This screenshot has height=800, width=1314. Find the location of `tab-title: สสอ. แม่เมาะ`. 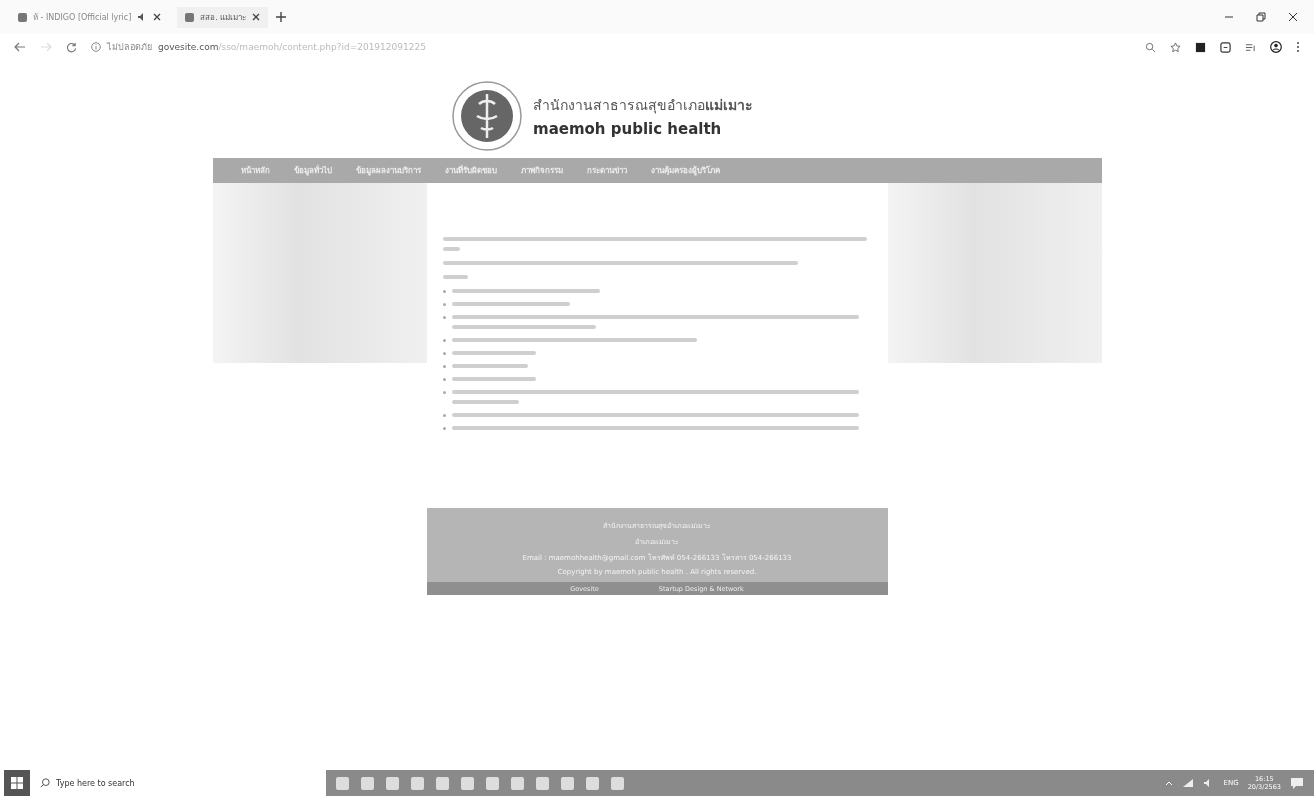

tab-title: สสอ. แม่เมาะ is located at coordinates (223, 17).